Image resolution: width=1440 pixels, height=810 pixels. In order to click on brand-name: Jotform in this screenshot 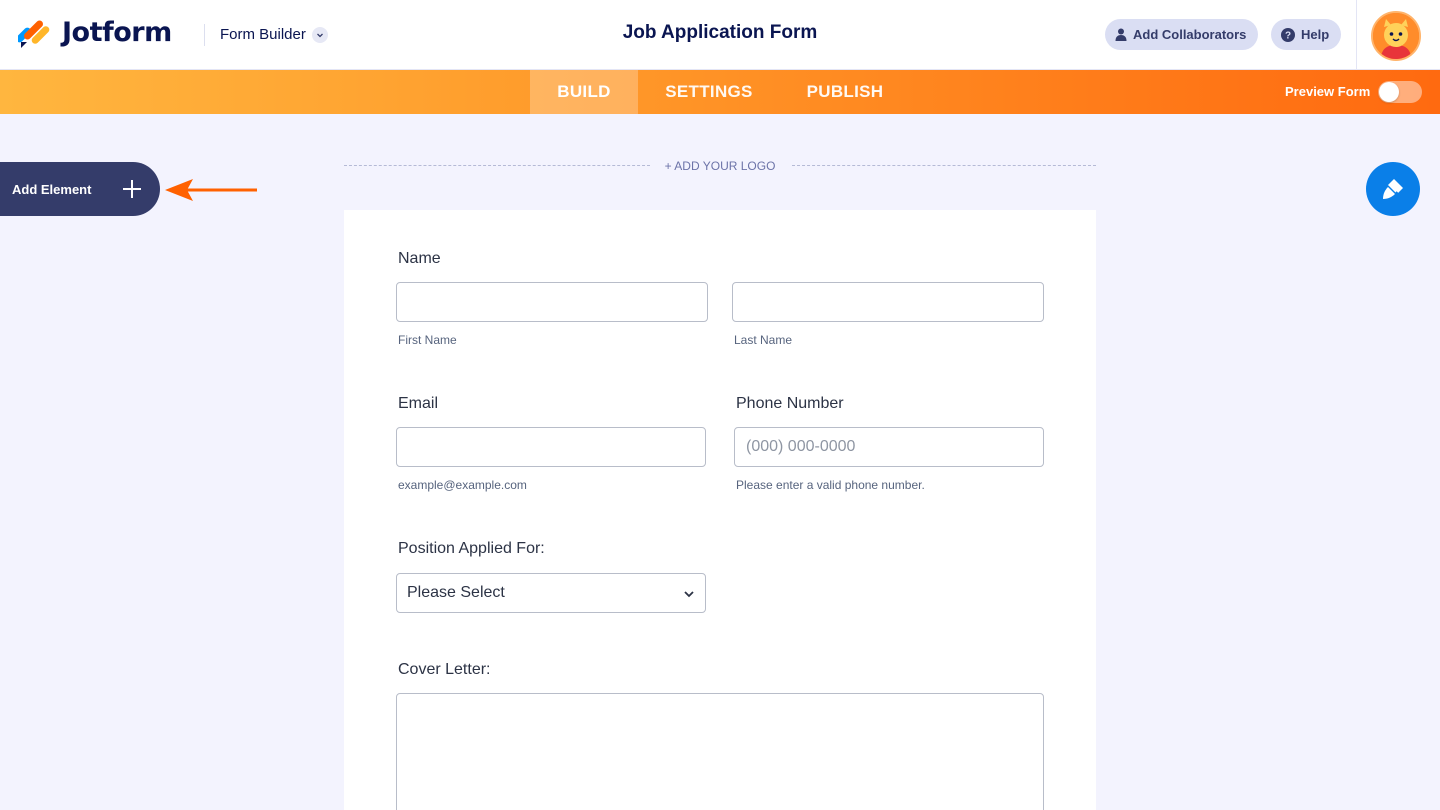, I will do `click(117, 32)`.